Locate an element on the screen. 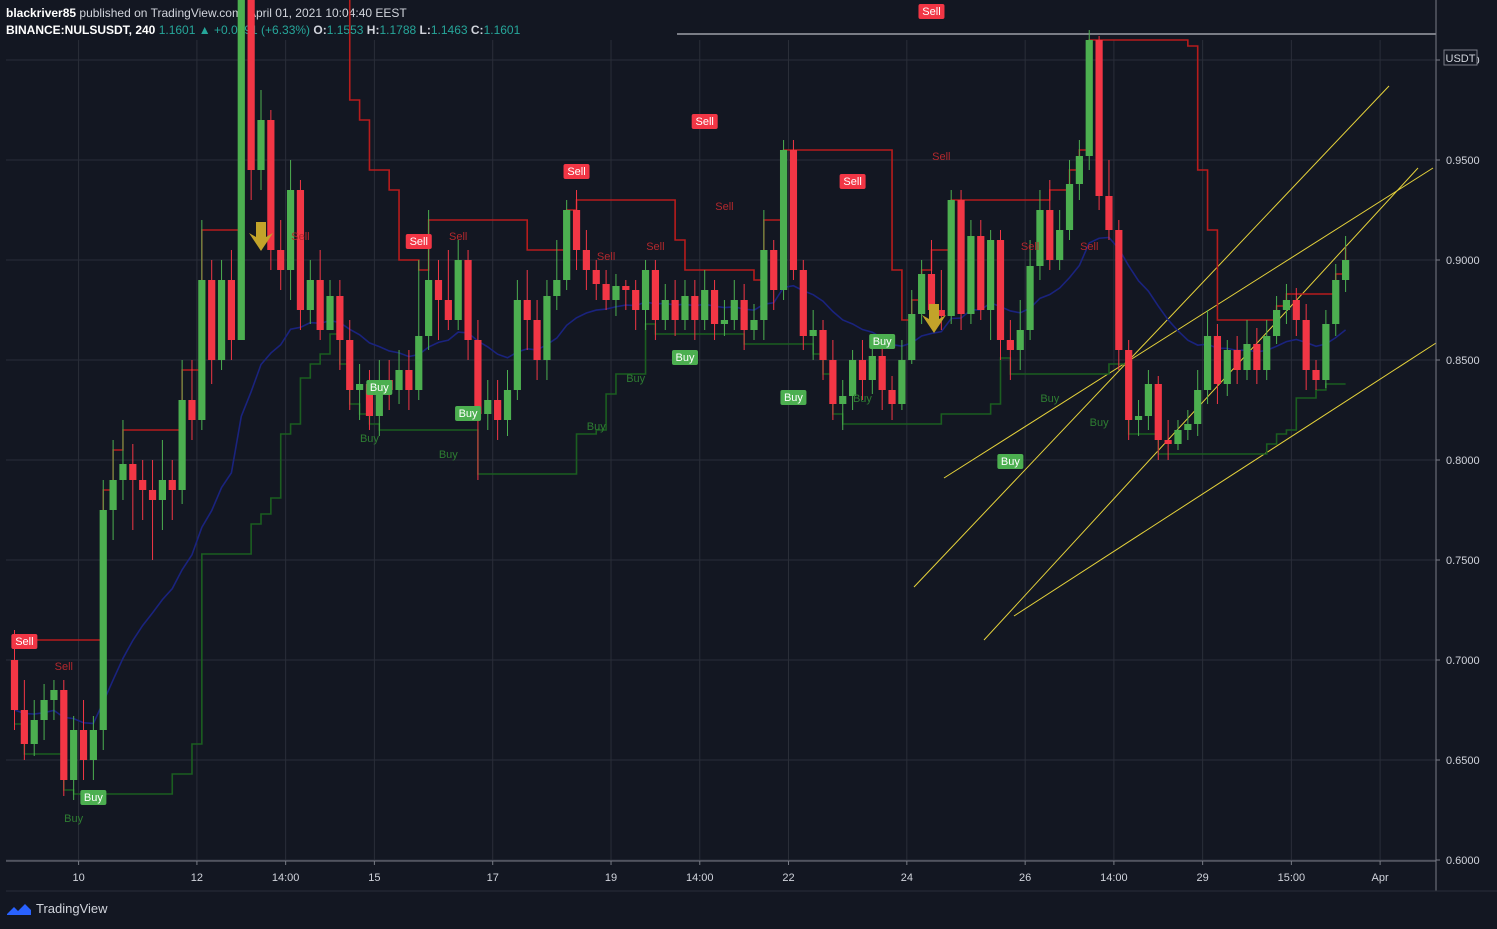 The width and height of the screenshot is (1497, 929). time-tick-label: 24 is located at coordinates (907, 878).